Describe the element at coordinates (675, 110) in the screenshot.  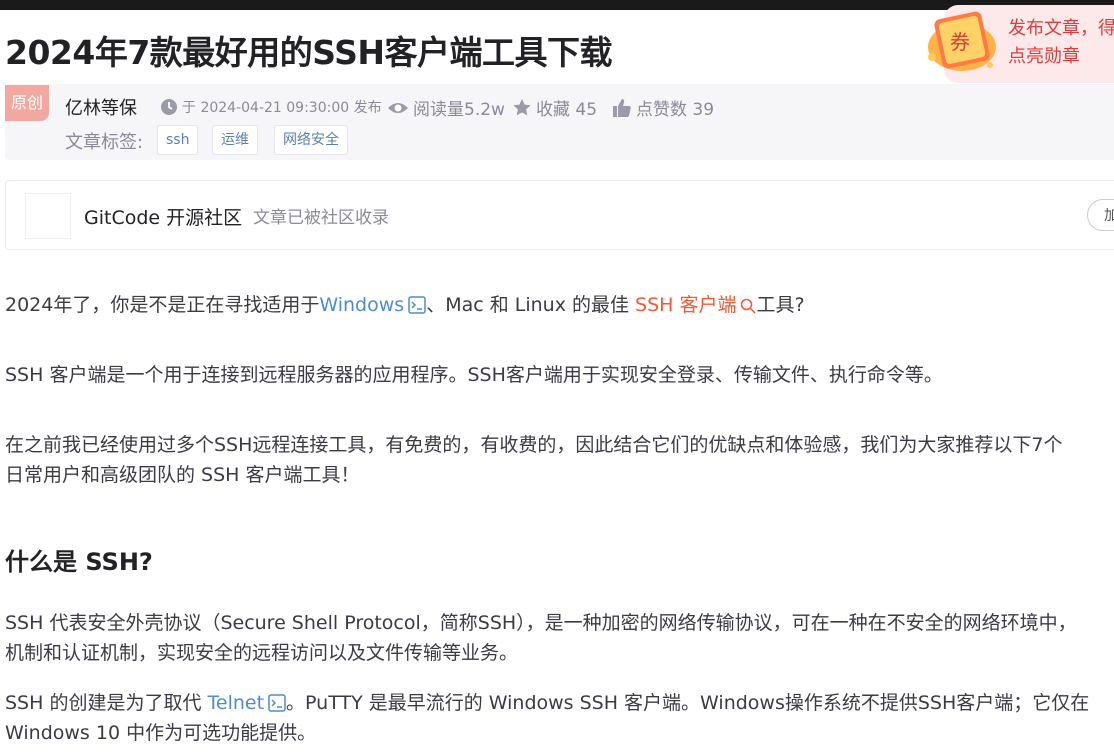
I see `likes-text: 点赞数 39` at that location.